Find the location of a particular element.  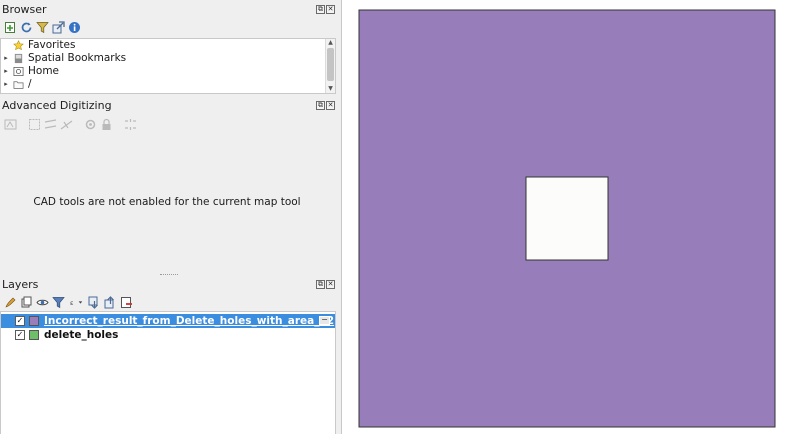

snapping-settings-icon is located at coordinates (90, 124).